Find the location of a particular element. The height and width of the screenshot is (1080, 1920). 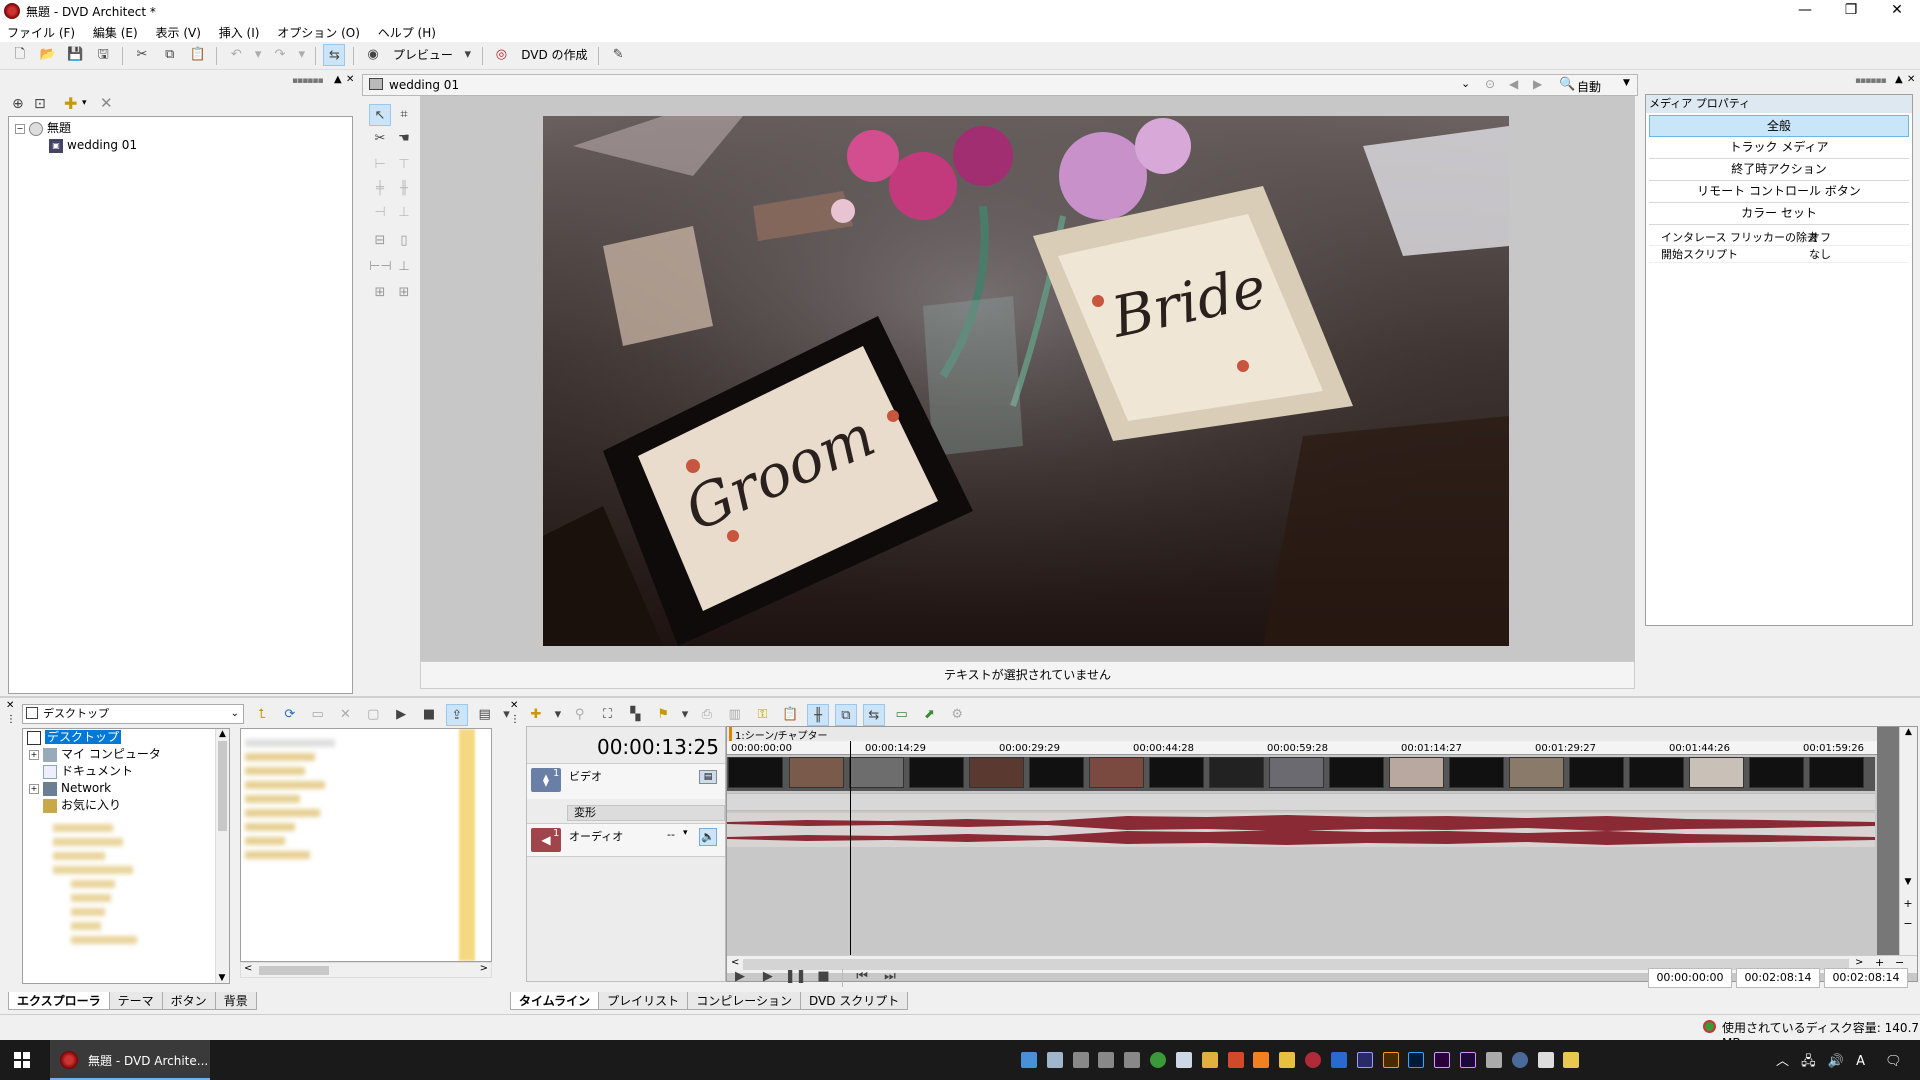

folder-icon: ▢ is located at coordinates (373, 715).